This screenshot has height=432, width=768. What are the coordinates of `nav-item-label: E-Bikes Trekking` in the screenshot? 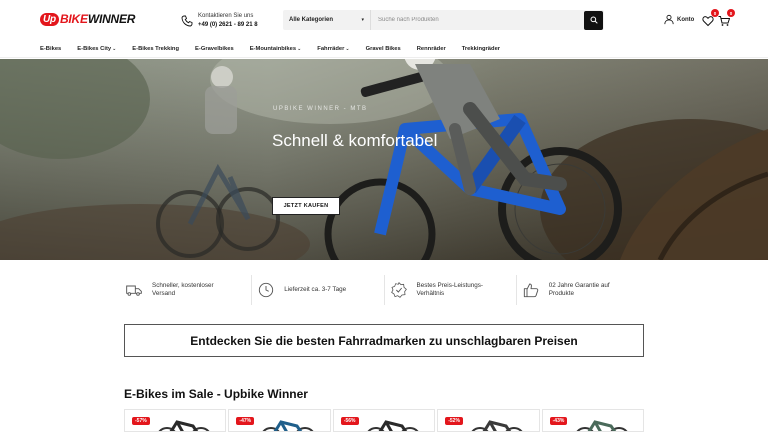 It's located at (156, 48).